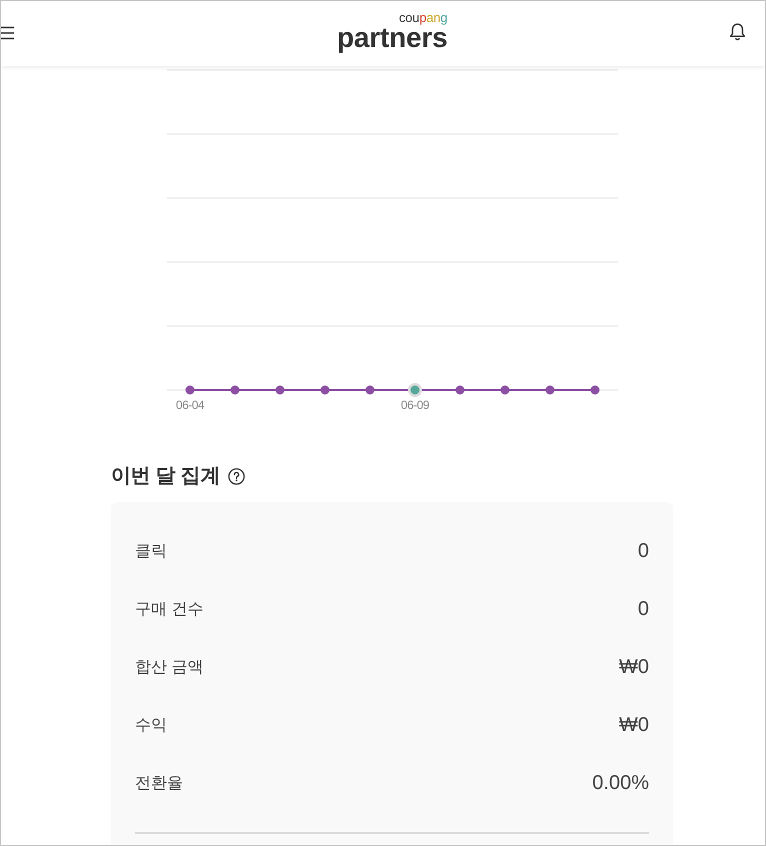 This screenshot has width=766, height=846. What do you see at coordinates (237, 476) in the screenshot?
I see `help-icon` at bounding box center [237, 476].